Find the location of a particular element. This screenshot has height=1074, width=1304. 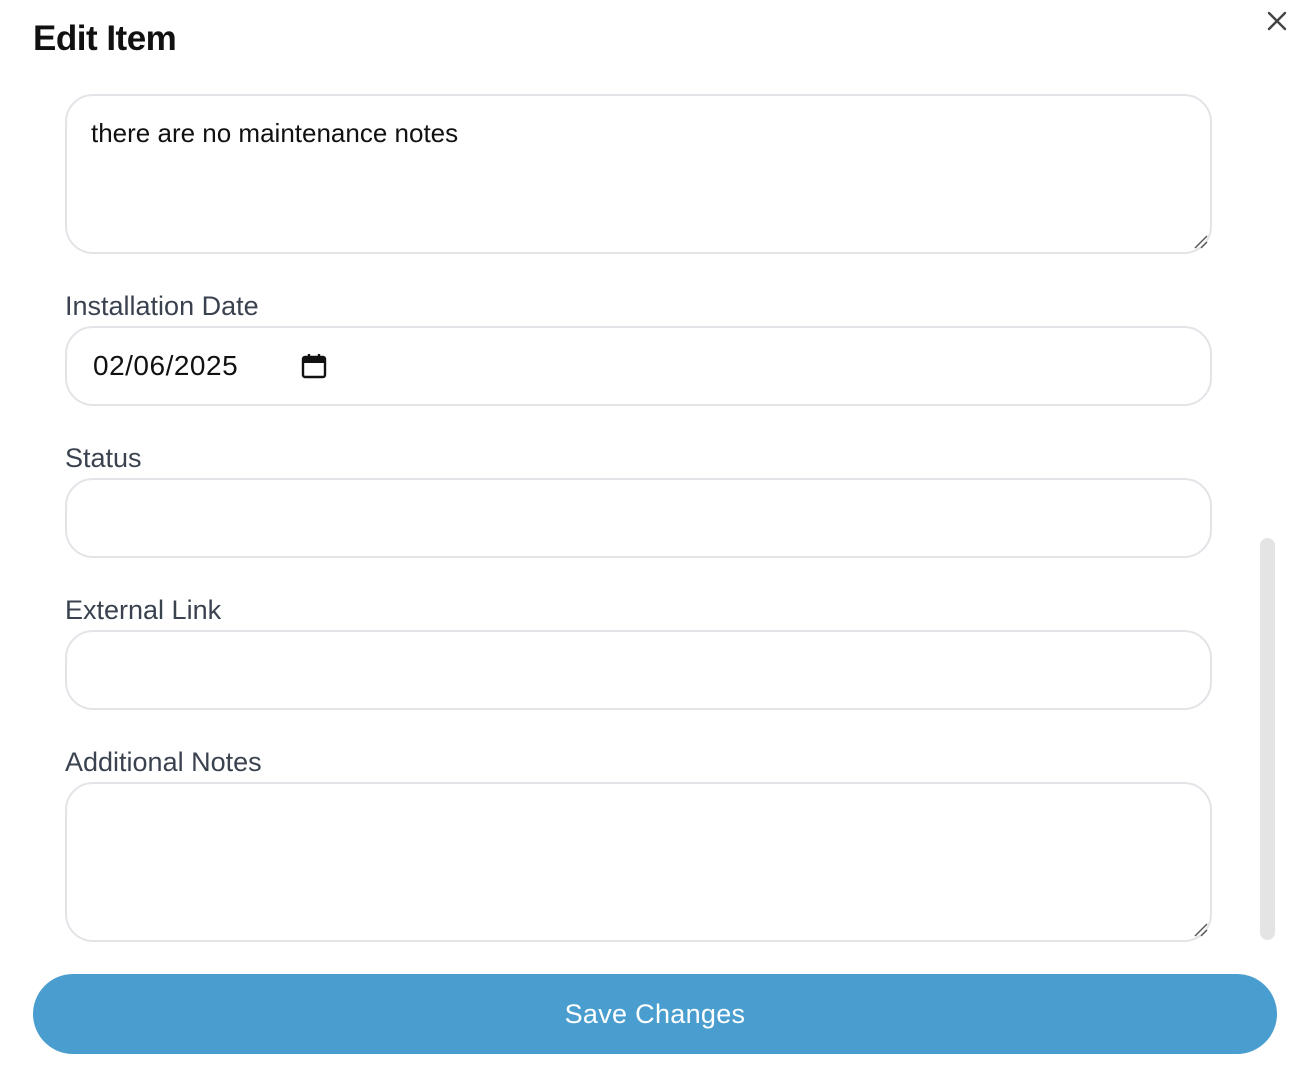

close-button is located at coordinates (1277, 21).